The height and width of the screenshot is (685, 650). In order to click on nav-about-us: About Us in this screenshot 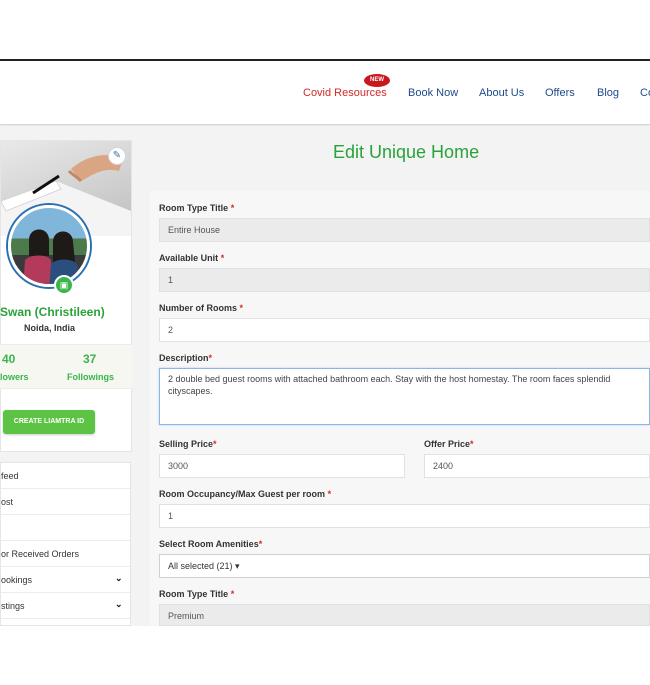, I will do `click(501, 93)`.